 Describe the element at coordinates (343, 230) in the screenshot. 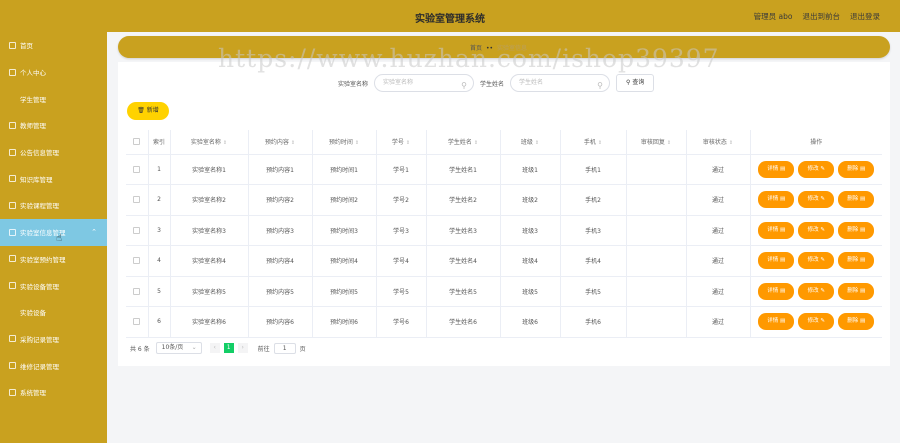

I see `table-cell: 预约时间3` at that location.